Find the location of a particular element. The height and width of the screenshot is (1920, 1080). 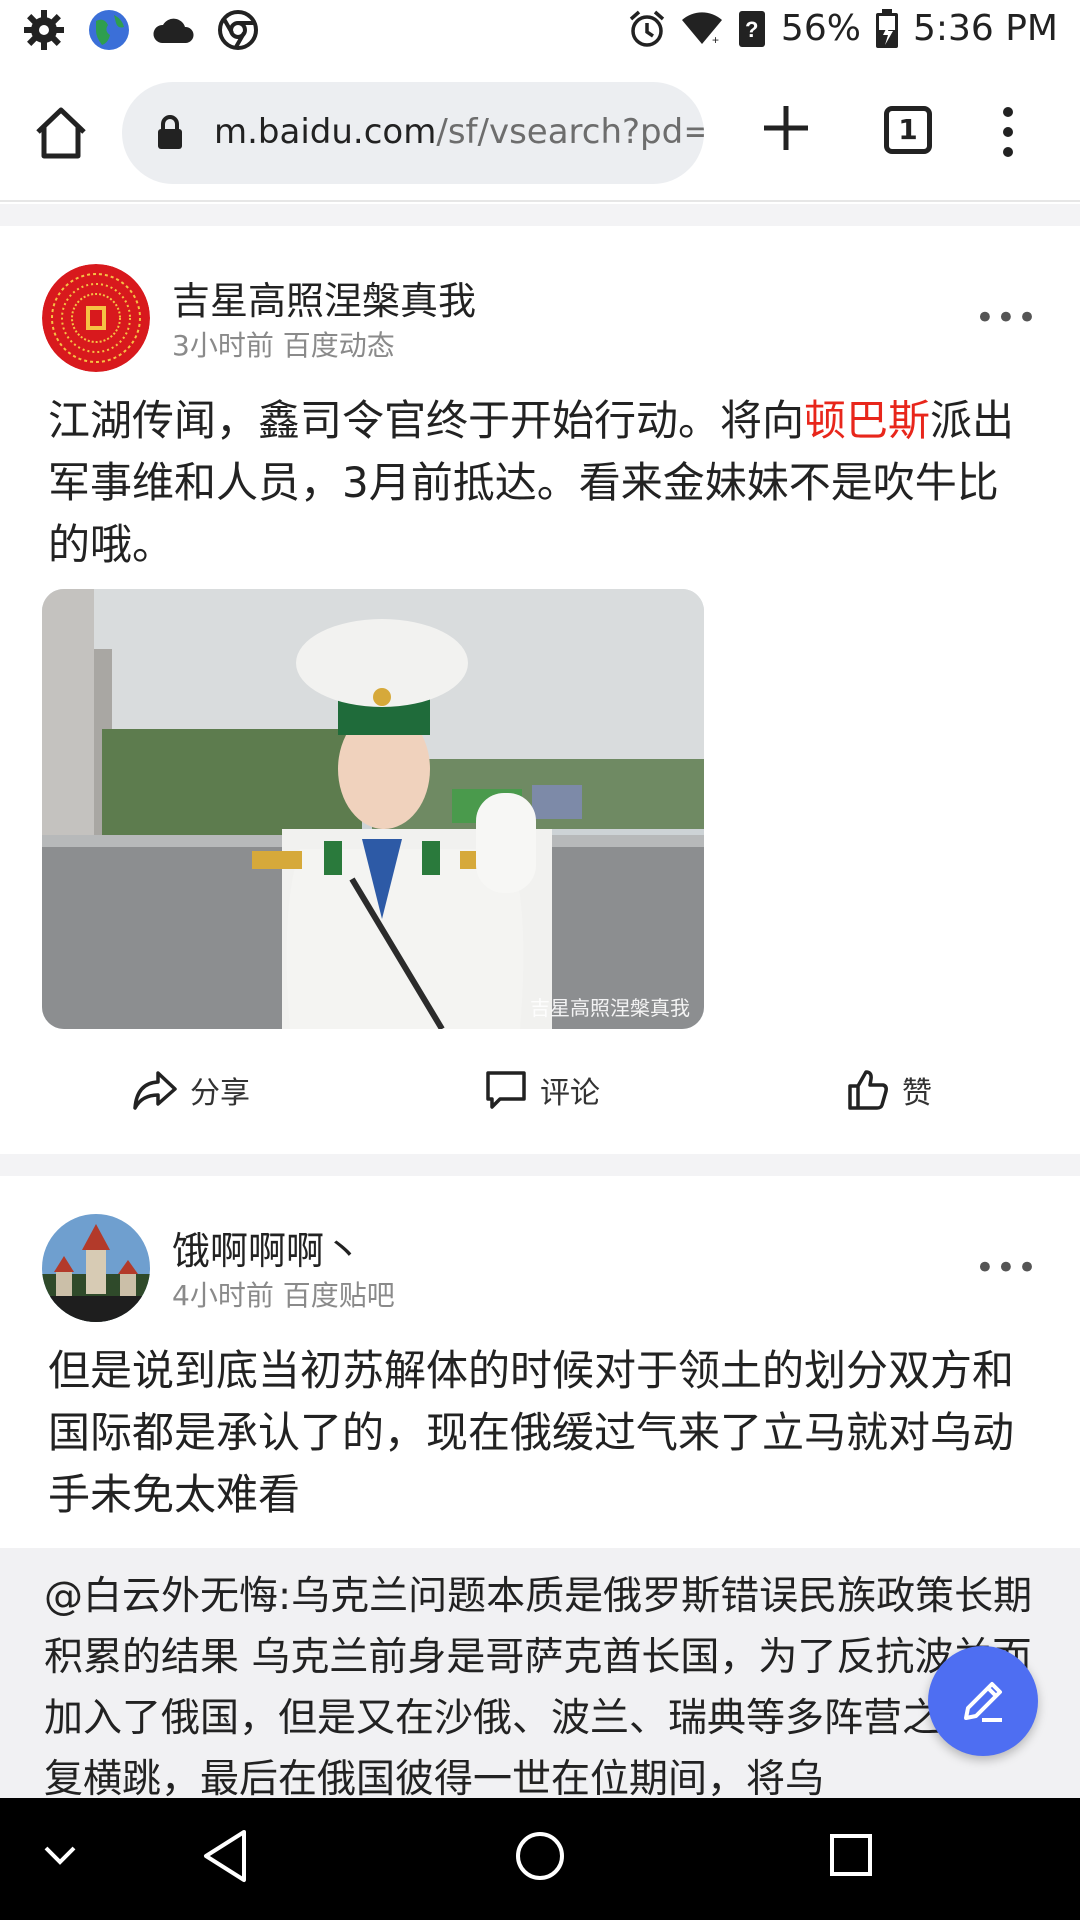

post-author: 吉星高照涅槃真我 is located at coordinates (324, 297).